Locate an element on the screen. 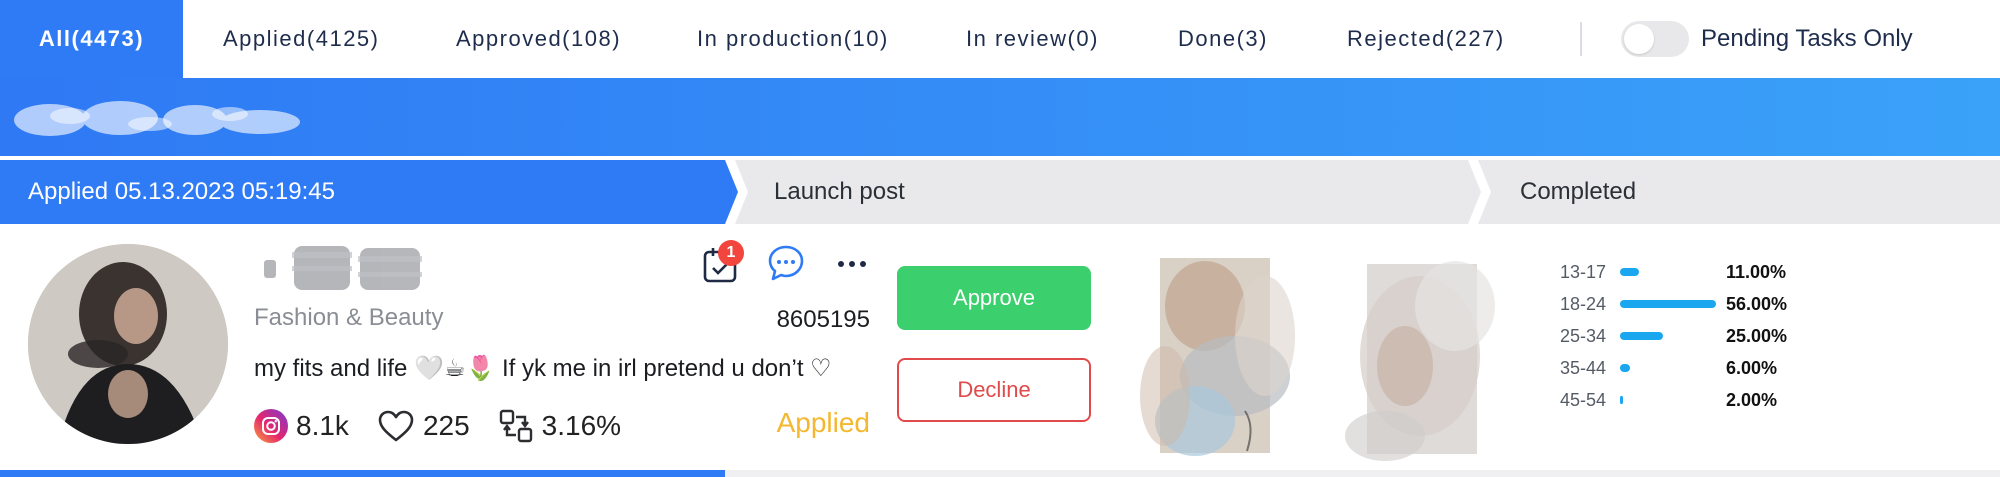 The image size is (2000, 477). tab-in-production: In production(10) is located at coordinates (793, 39).